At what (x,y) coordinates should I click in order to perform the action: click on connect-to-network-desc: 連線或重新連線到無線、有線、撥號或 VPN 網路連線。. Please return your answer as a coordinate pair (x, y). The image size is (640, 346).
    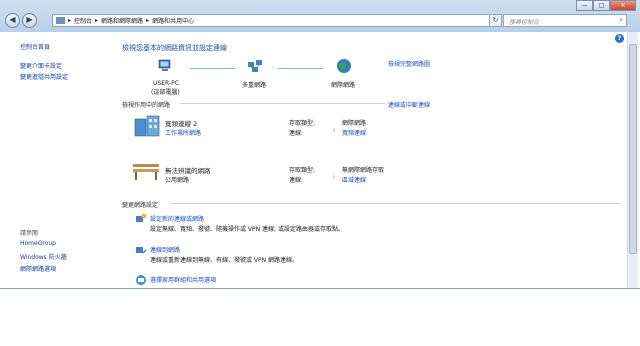
    Looking at the image, I should click on (224, 260).